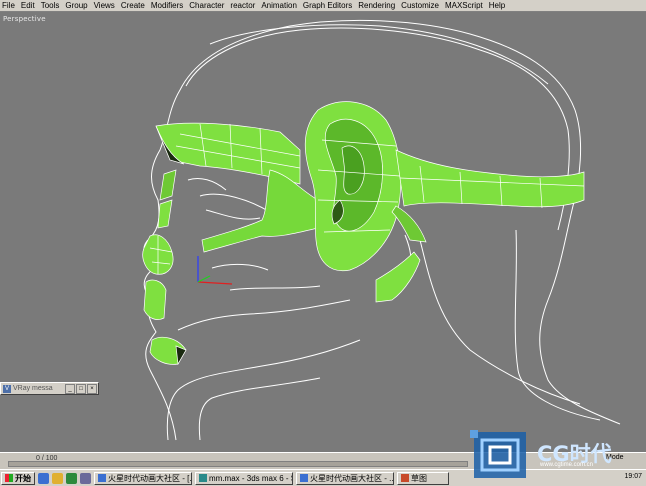 This screenshot has height=486, width=646. I want to click on menu-group: Group, so click(76, 5).